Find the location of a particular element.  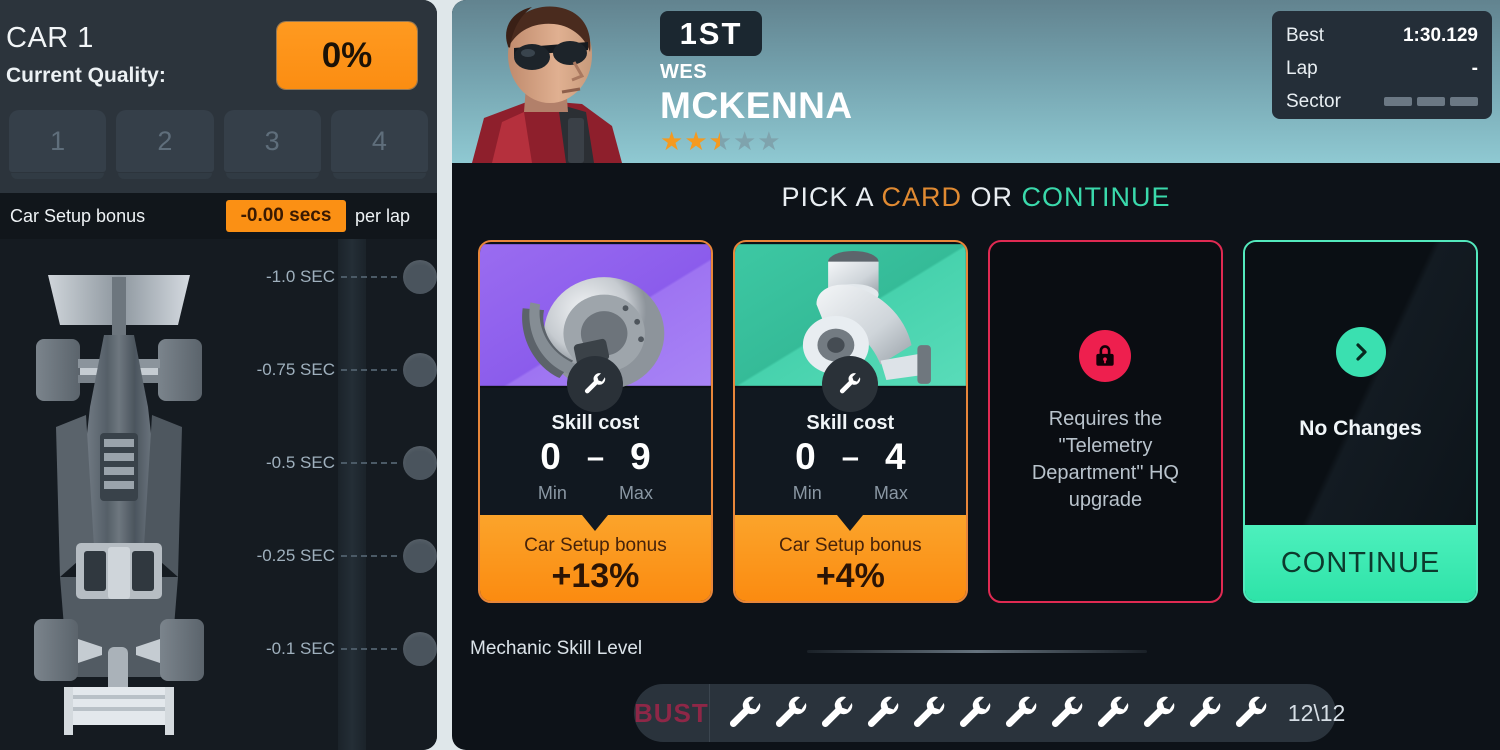

range-dash: – is located at coordinates (850, 456).